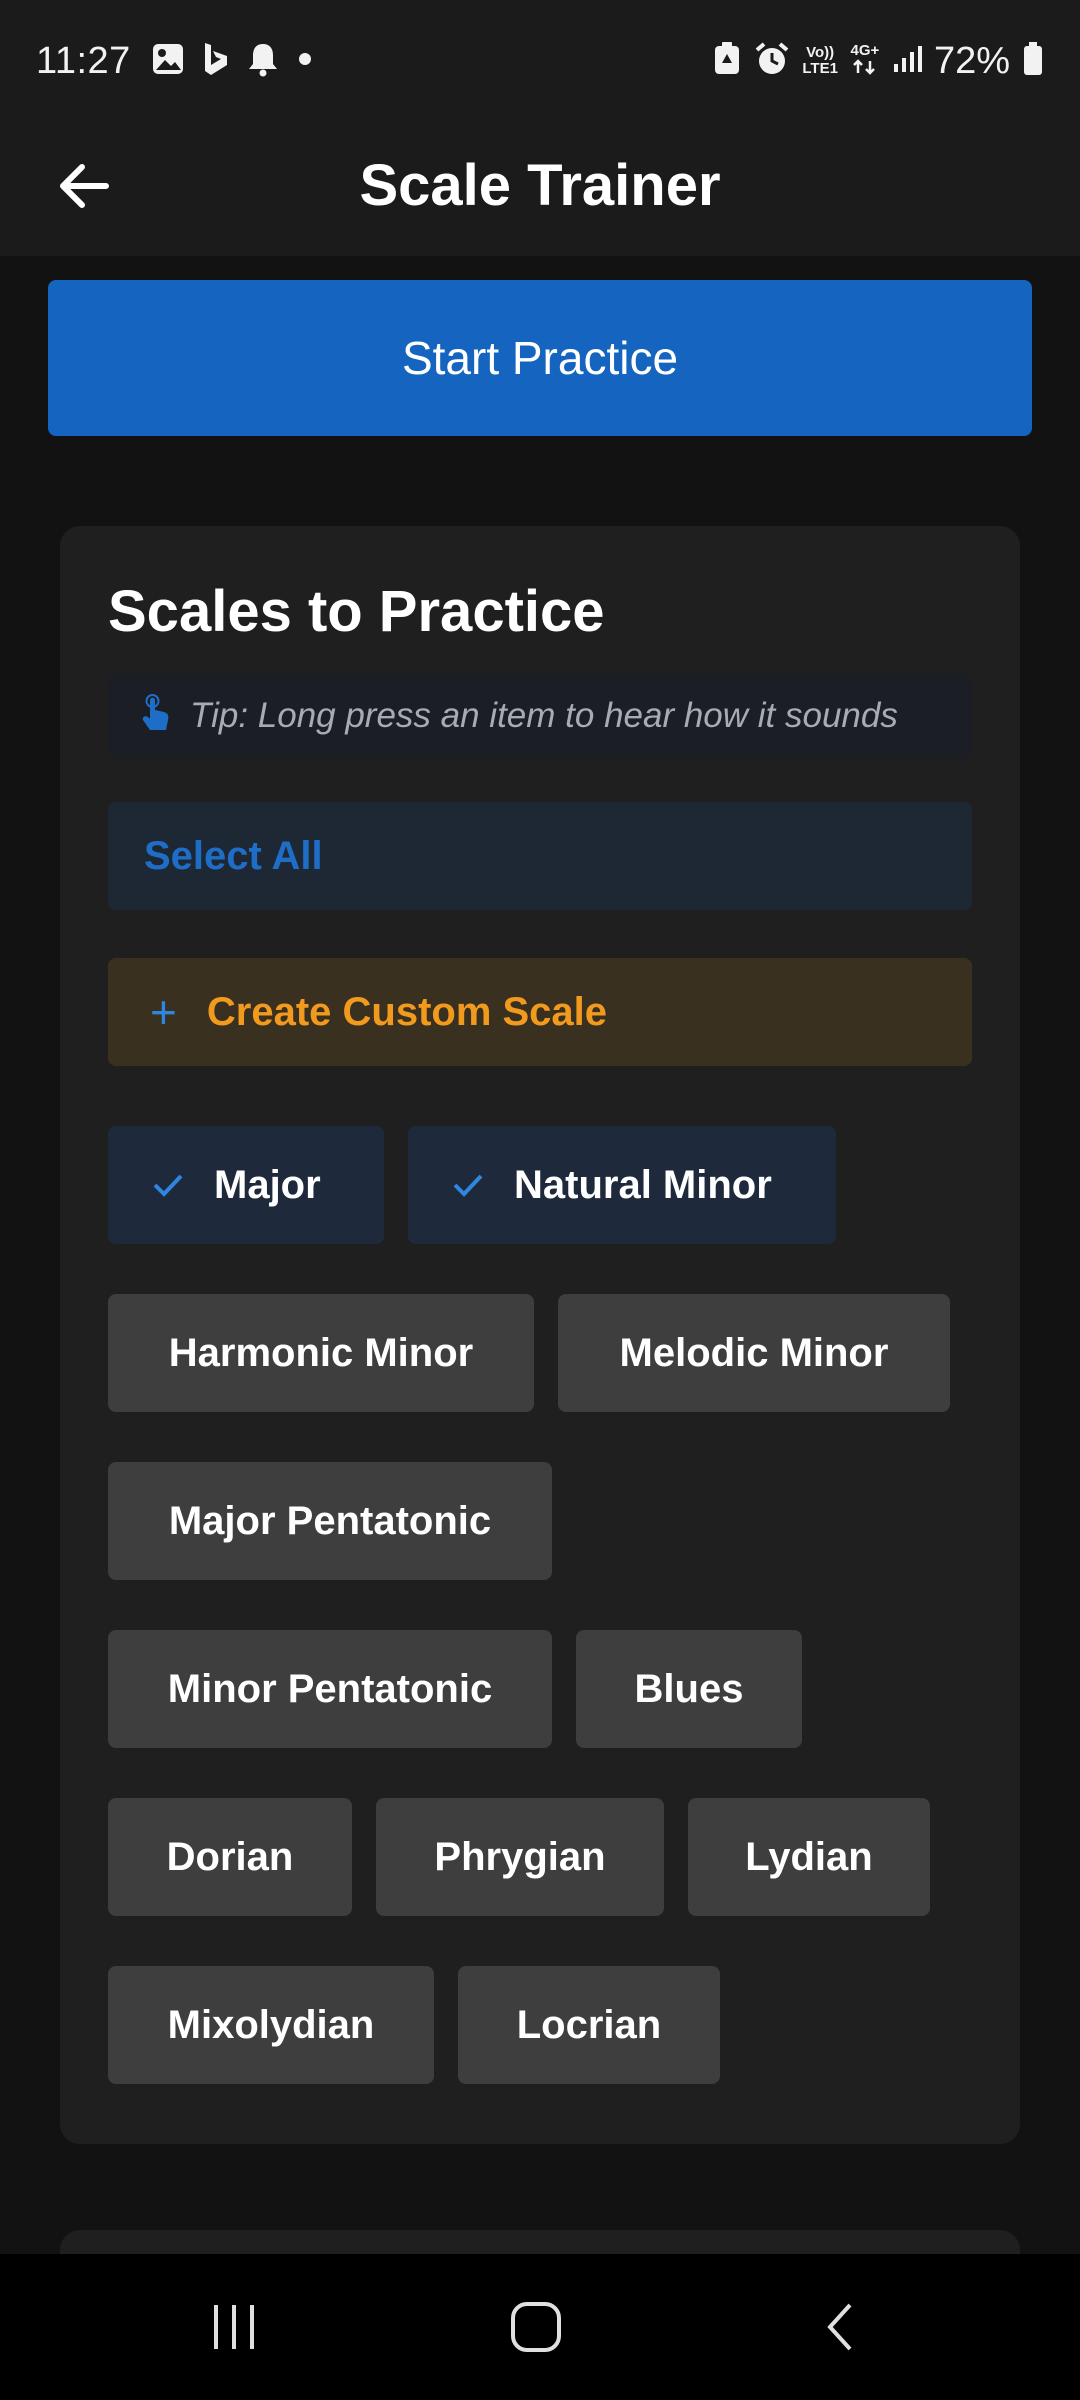 This screenshot has height=2400, width=1080. Describe the element at coordinates (83, 60) in the screenshot. I see `status-time: 11:27` at that location.